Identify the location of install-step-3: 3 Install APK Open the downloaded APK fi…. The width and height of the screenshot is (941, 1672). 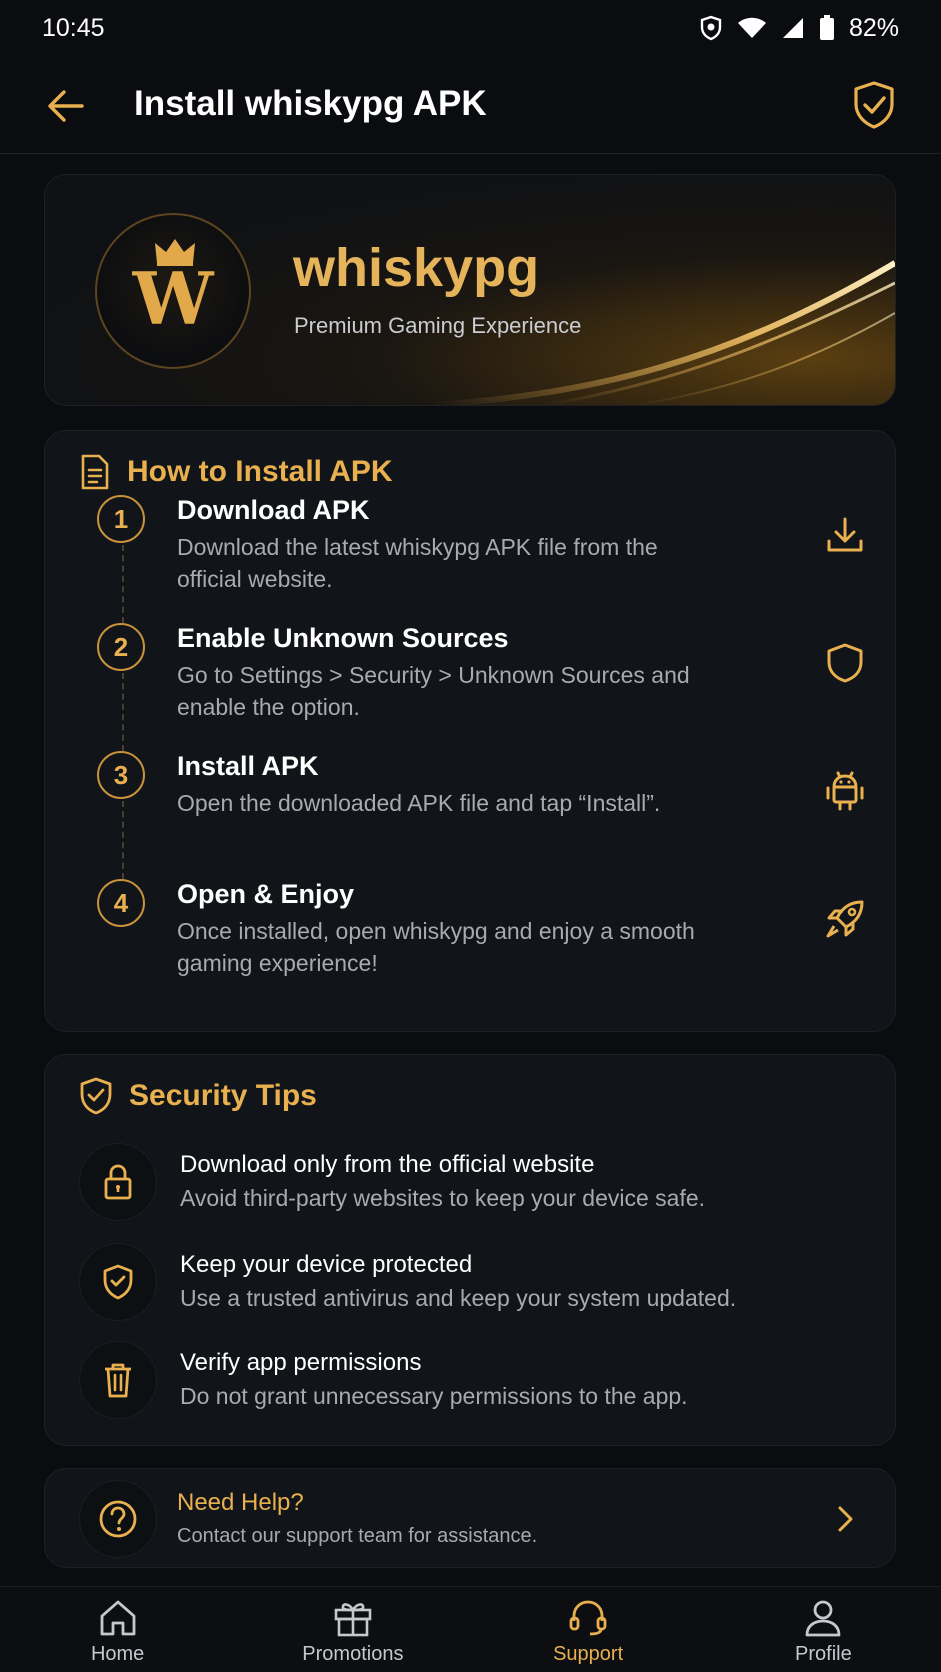
(471, 815).